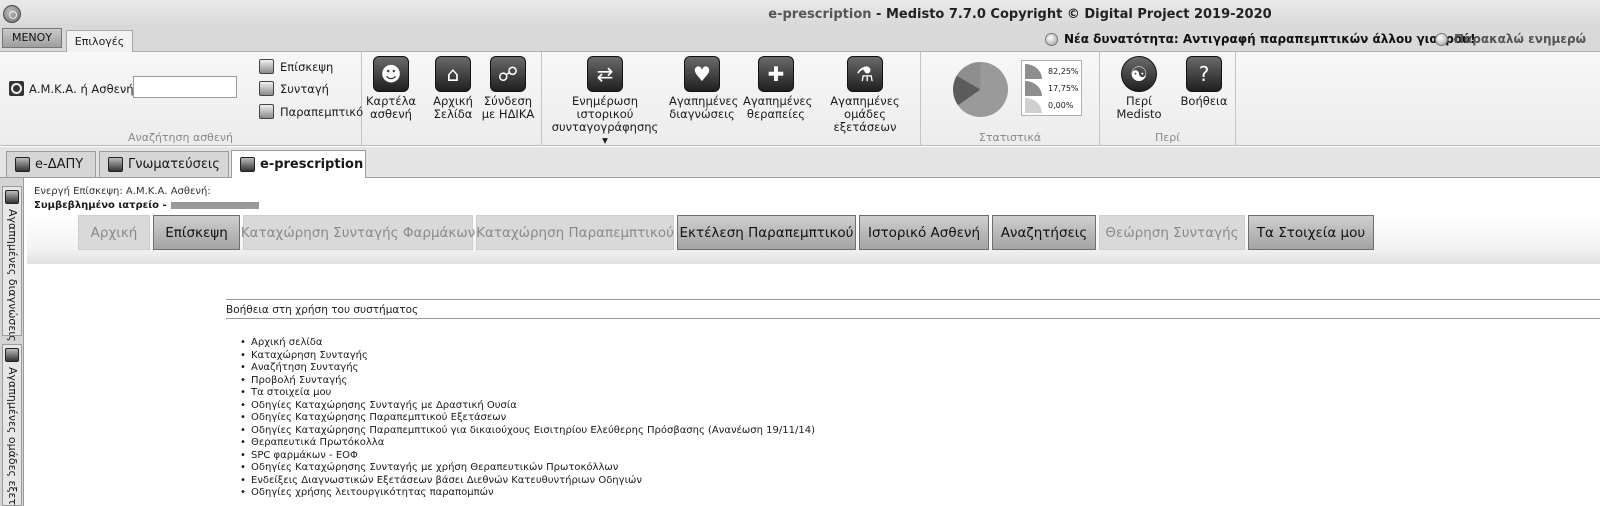 Image resolution: width=1600 pixels, height=506 pixels. I want to click on active-visit-info: Ενεργή Επίσκεψη: Α.Μ.Κ.Α. Ασθενή:, so click(122, 191).